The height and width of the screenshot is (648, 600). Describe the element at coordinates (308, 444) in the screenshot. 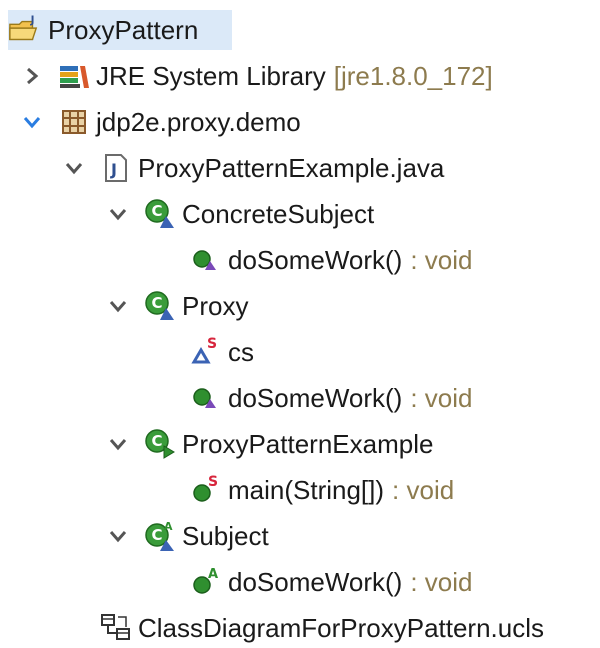

I see `class-label: ProxyPatternExample` at that location.